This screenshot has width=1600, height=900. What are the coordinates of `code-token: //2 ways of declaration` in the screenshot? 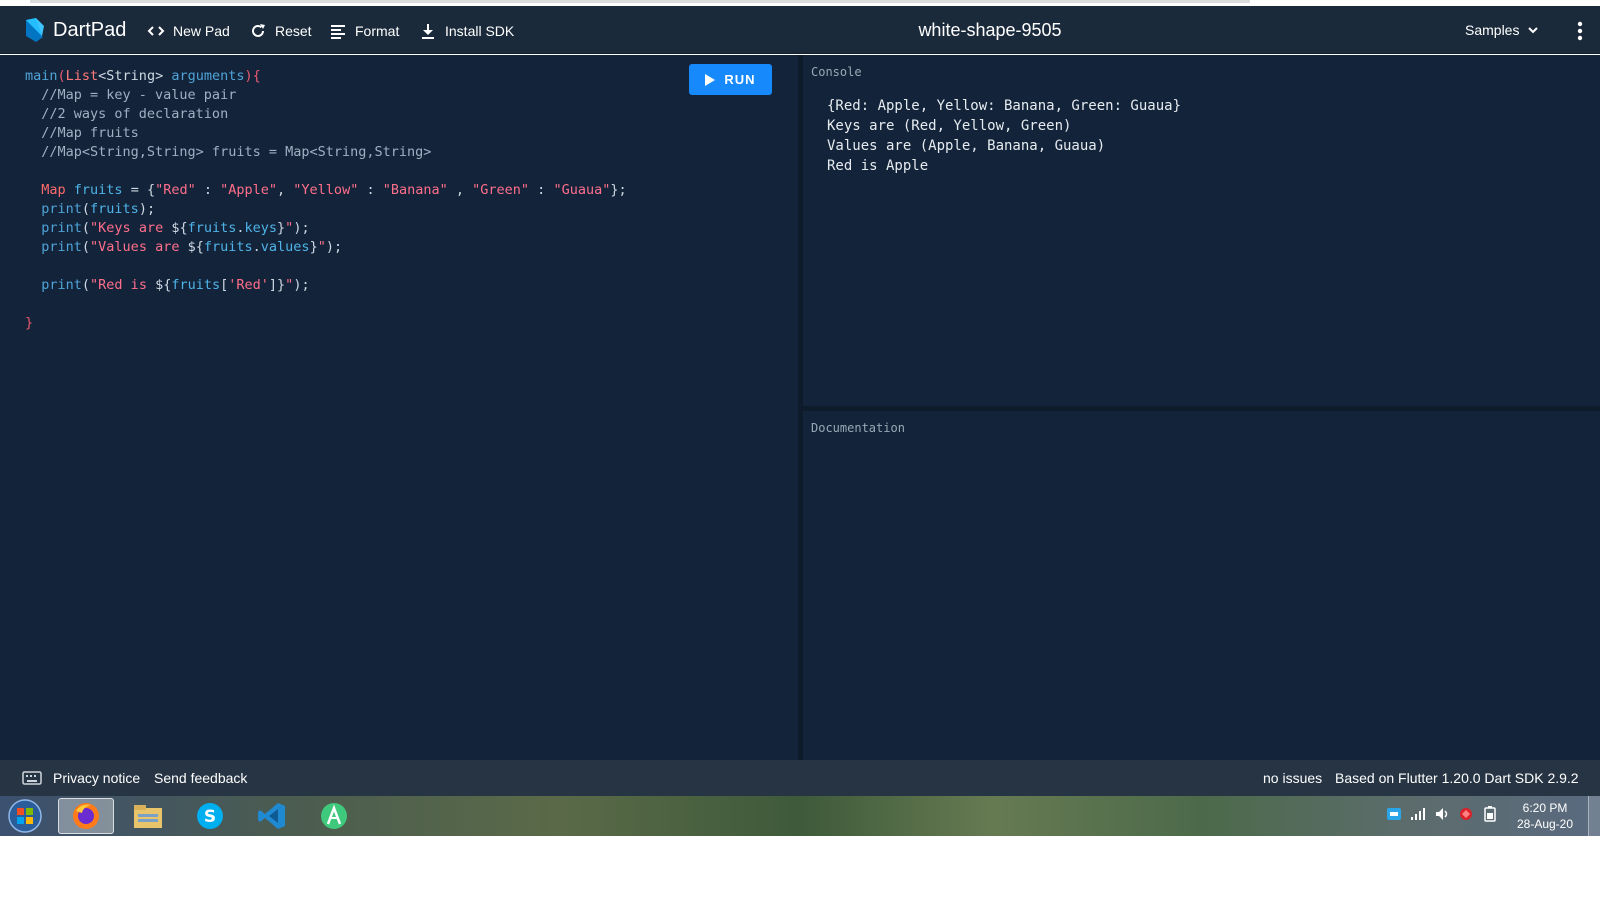 It's located at (127, 114).